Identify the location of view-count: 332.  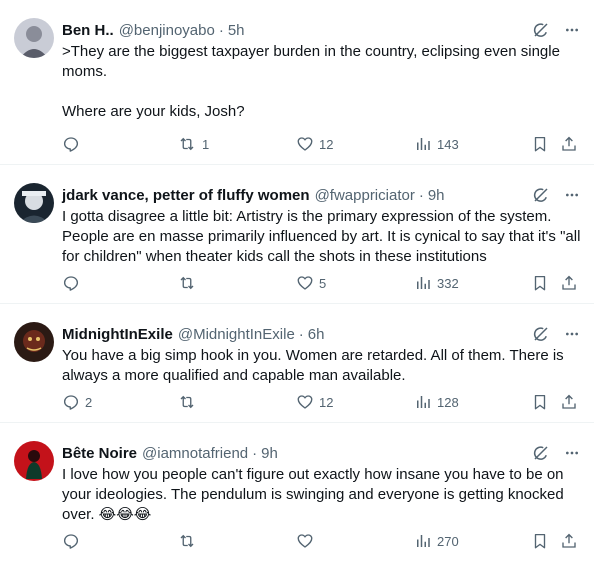
(448, 283).